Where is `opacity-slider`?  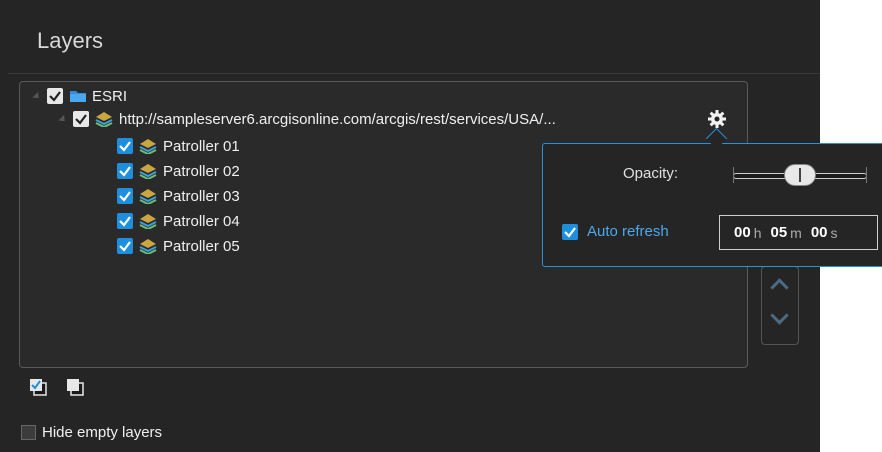
opacity-slider is located at coordinates (800, 175).